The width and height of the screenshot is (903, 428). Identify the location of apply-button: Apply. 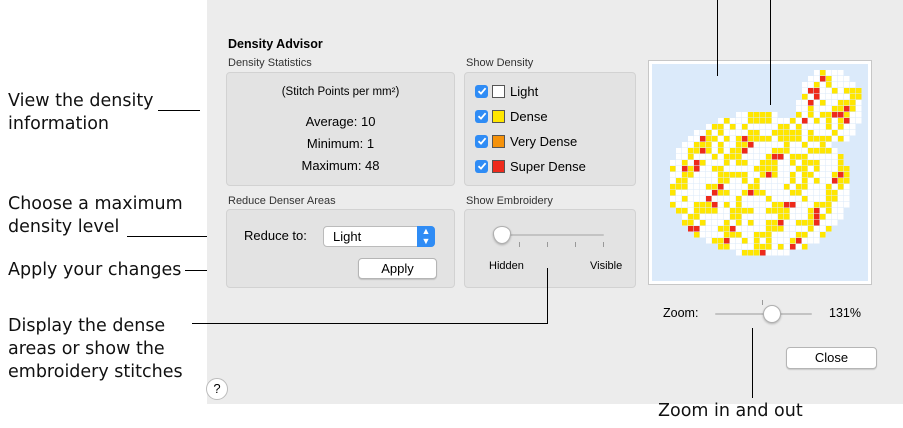
(397, 268).